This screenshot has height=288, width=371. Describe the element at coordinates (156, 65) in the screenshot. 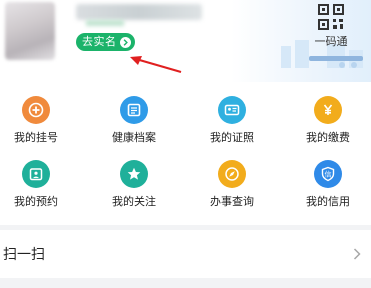

I see `annotation-arrow-icon` at that location.